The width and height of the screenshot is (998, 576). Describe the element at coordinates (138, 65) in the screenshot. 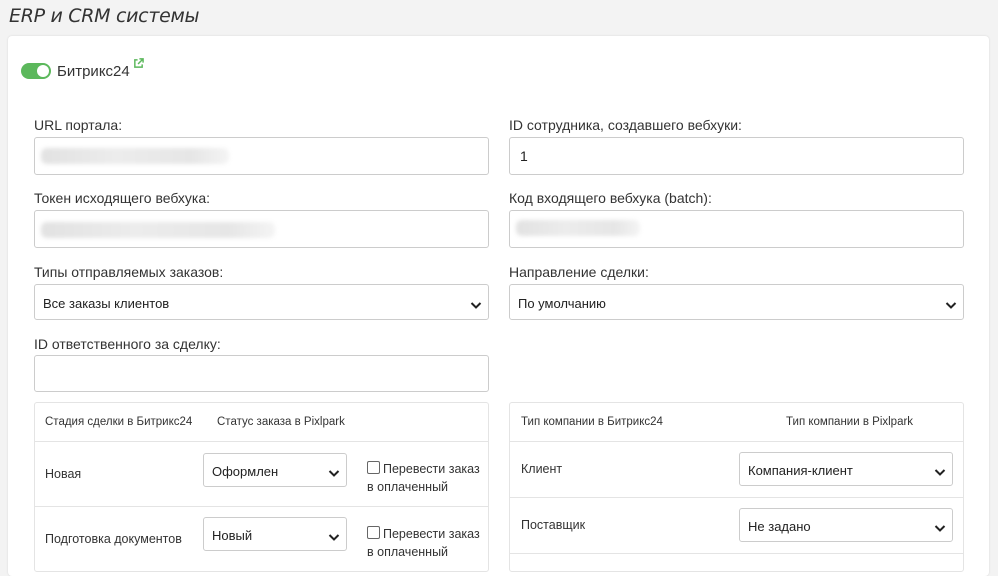

I see `external-link-icon` at that location.